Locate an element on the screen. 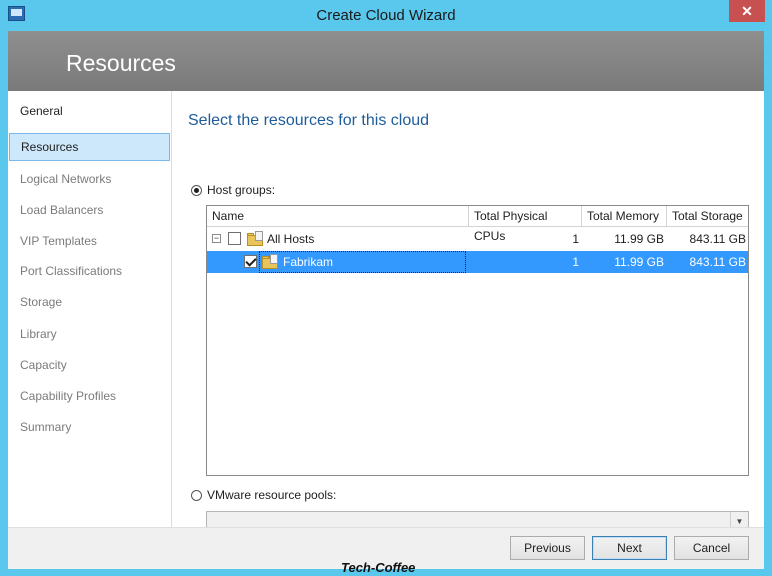  fabrikam-checkbox is located at coordinates (250, 261).